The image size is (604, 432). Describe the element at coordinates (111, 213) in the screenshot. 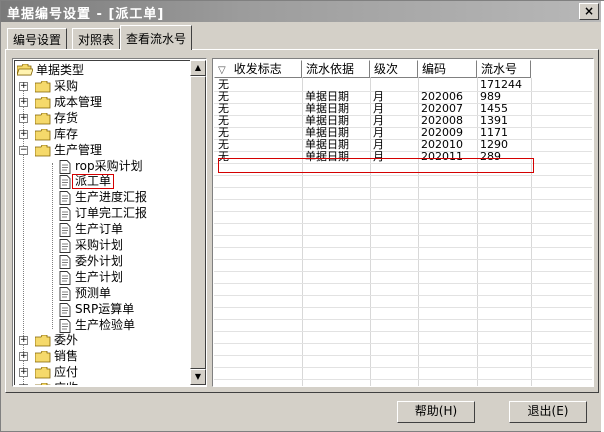

I see `tree-item-label: 订单完工汇报` at that location.